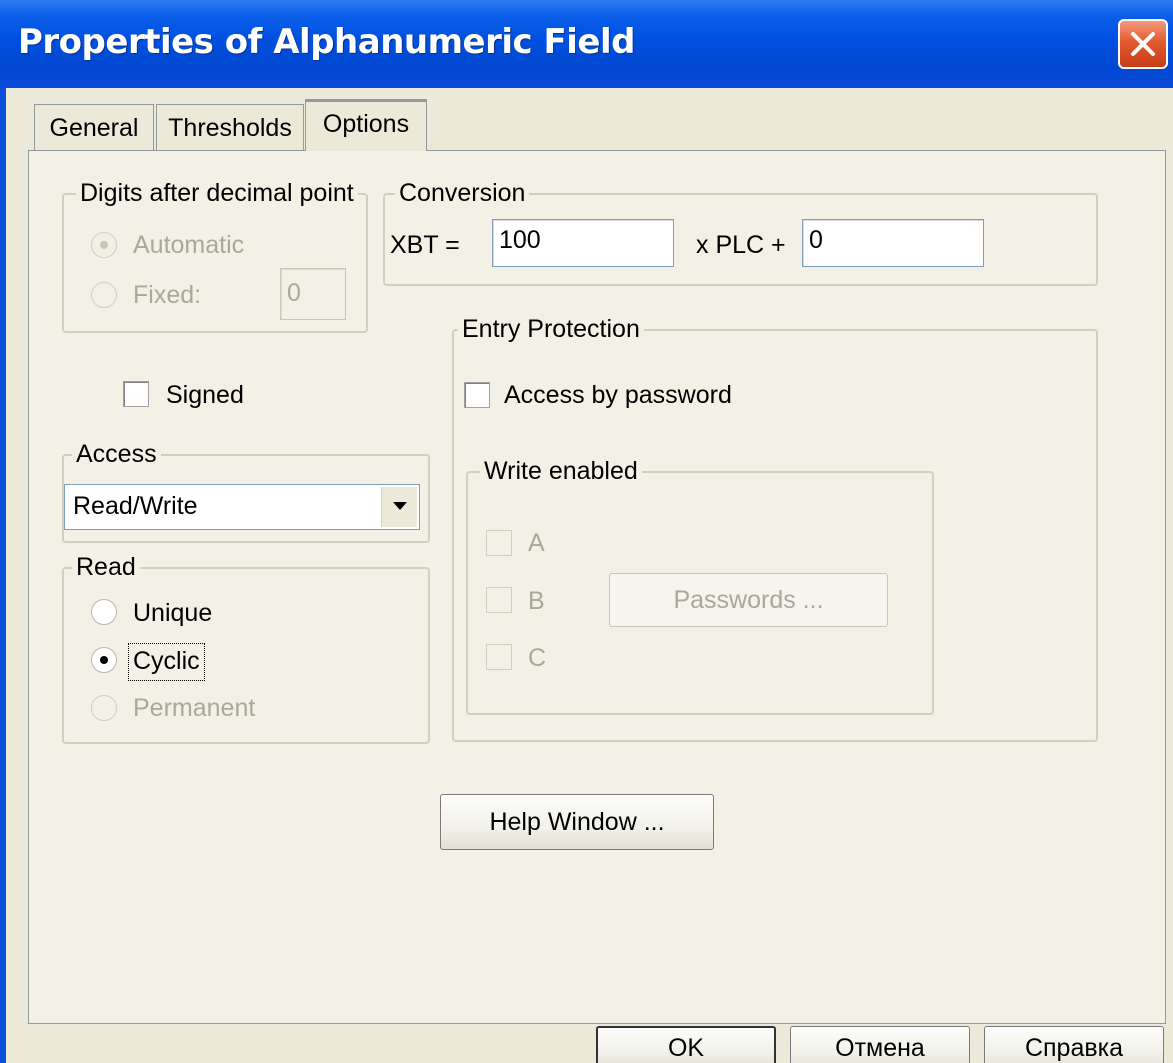 The height and width of the screenshot is (1063, 1173). Describe the element at coordinates (166, 661) in the screenshot. I see `cyclic-label: Cyclic` at that location.